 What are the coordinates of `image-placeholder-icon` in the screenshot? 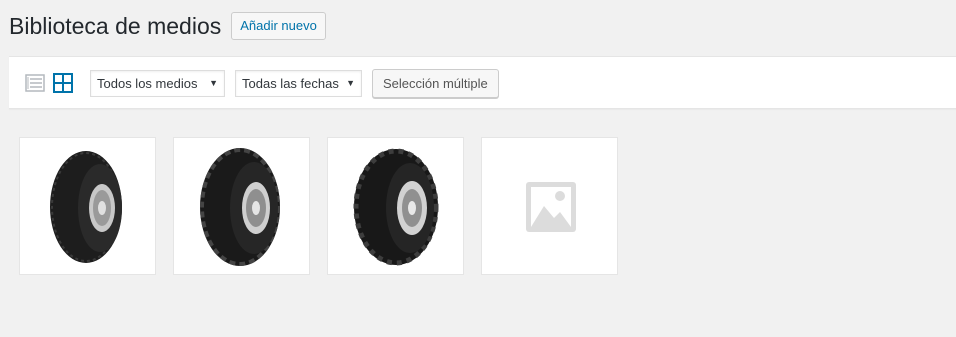 It's located at (551, 207).